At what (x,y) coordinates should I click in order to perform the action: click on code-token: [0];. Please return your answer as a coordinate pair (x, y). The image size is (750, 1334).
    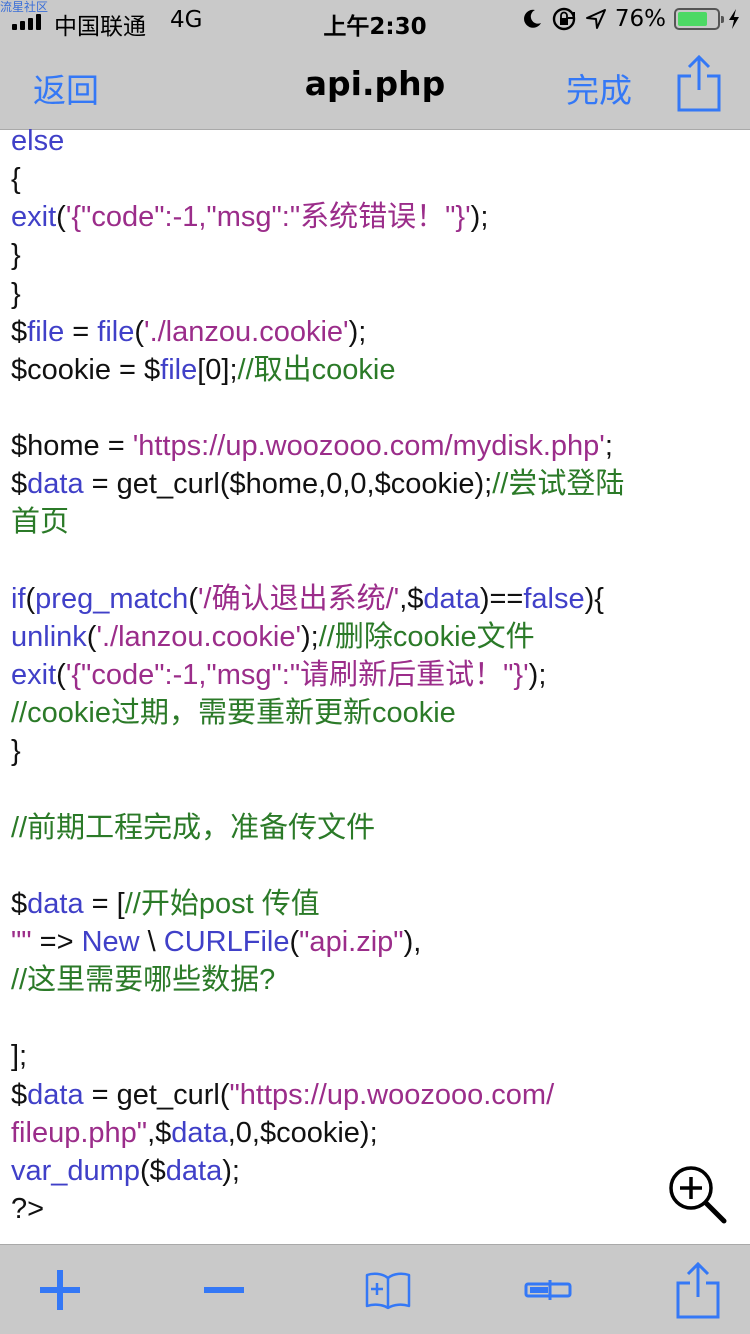
    Looking at the image, I should click on (217, 369).